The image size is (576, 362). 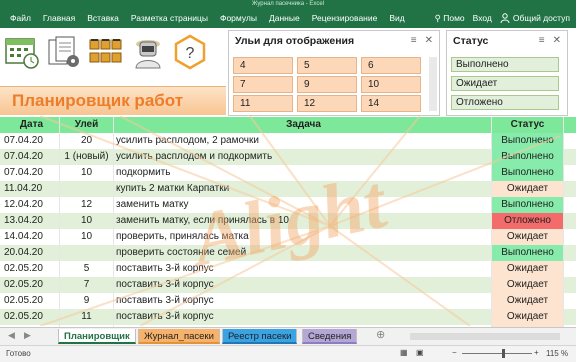 I want to click on add-sheet-icon: ⊕, so click(x=380, y=334).